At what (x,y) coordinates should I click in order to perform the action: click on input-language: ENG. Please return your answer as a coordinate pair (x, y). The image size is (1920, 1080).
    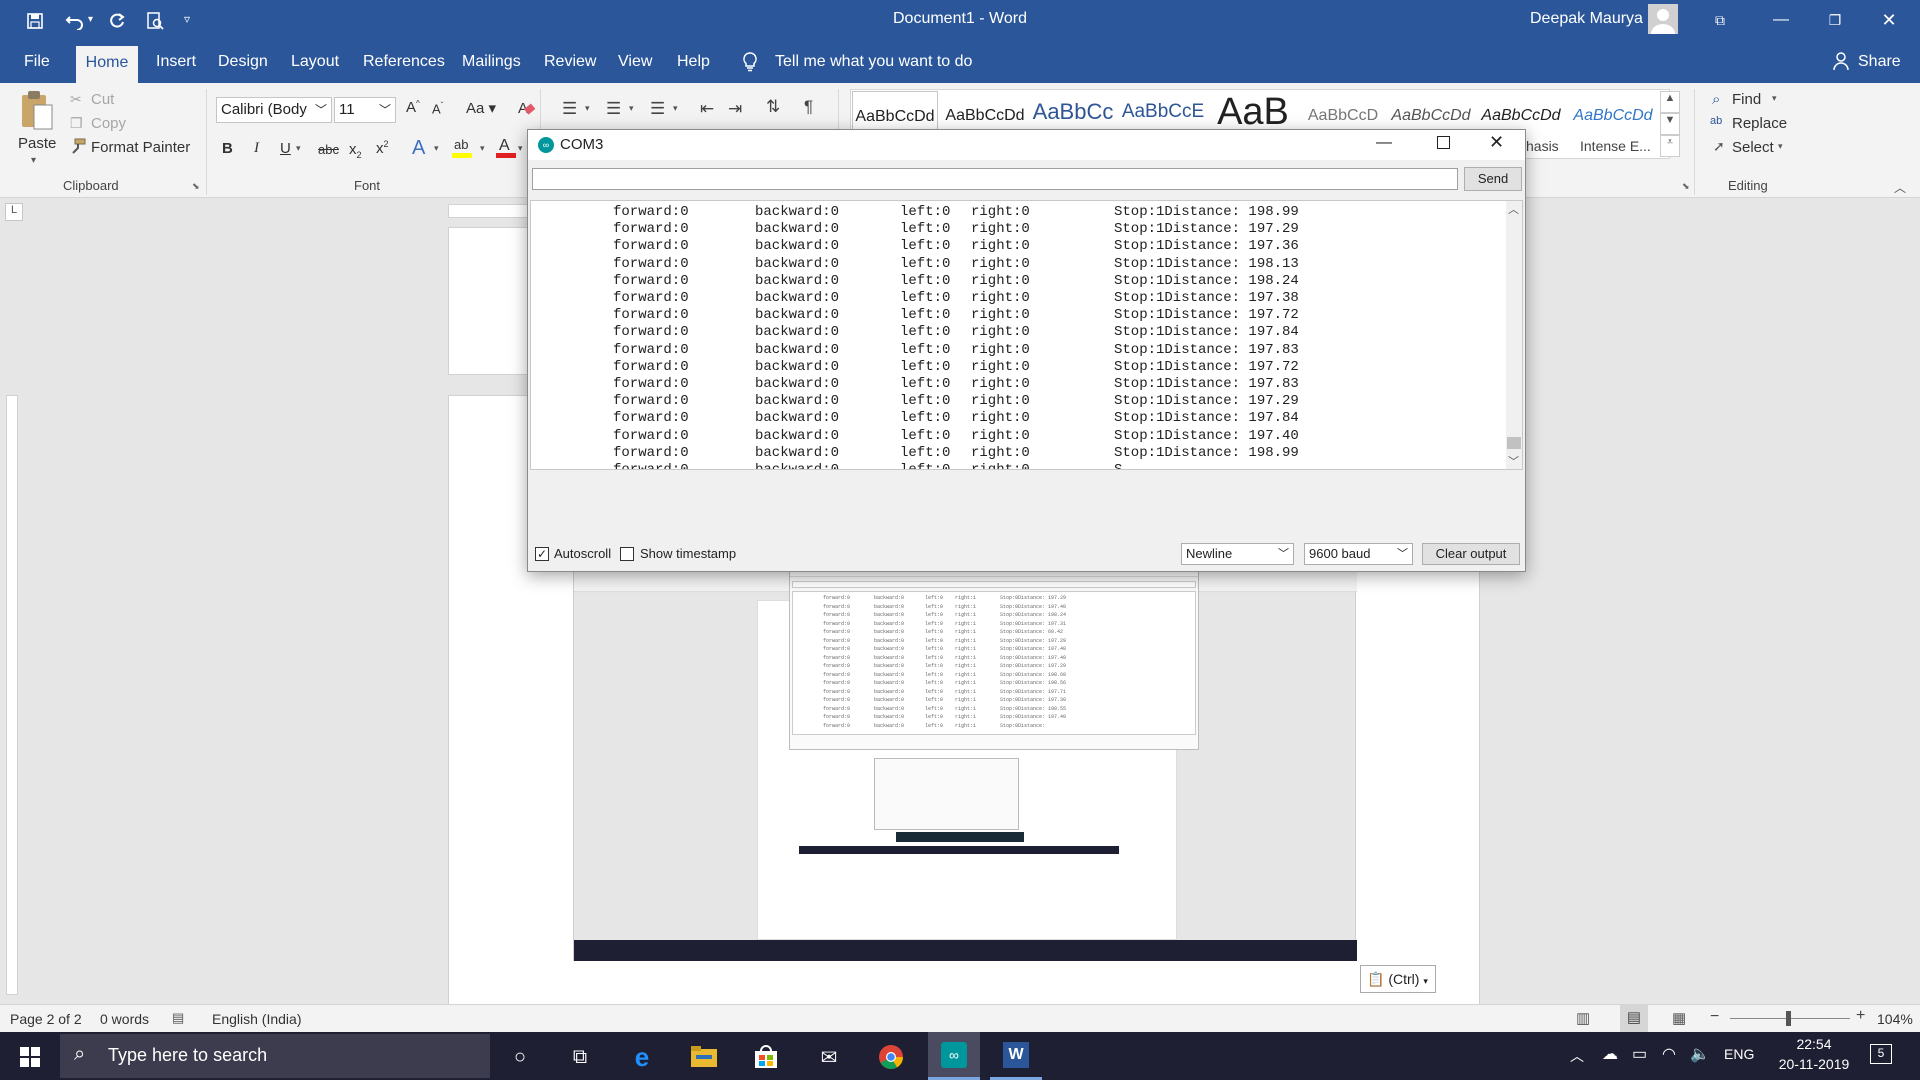
    Looking at the image, I should click on (1739, 1054).